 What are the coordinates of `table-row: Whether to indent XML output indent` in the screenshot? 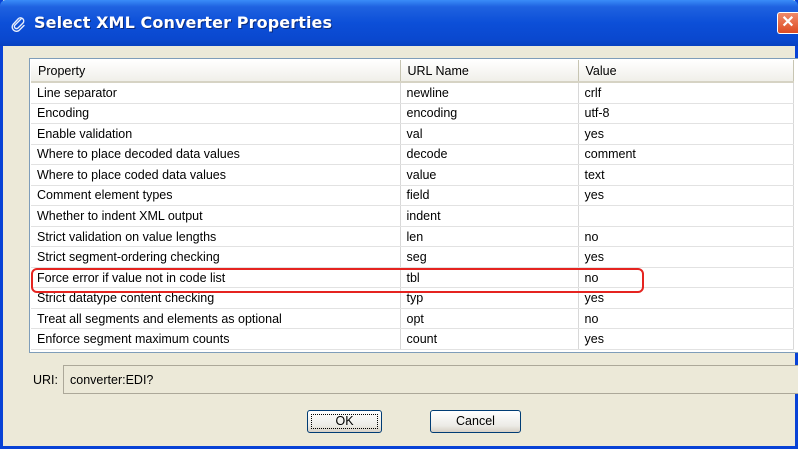 It's located at (412, 216).